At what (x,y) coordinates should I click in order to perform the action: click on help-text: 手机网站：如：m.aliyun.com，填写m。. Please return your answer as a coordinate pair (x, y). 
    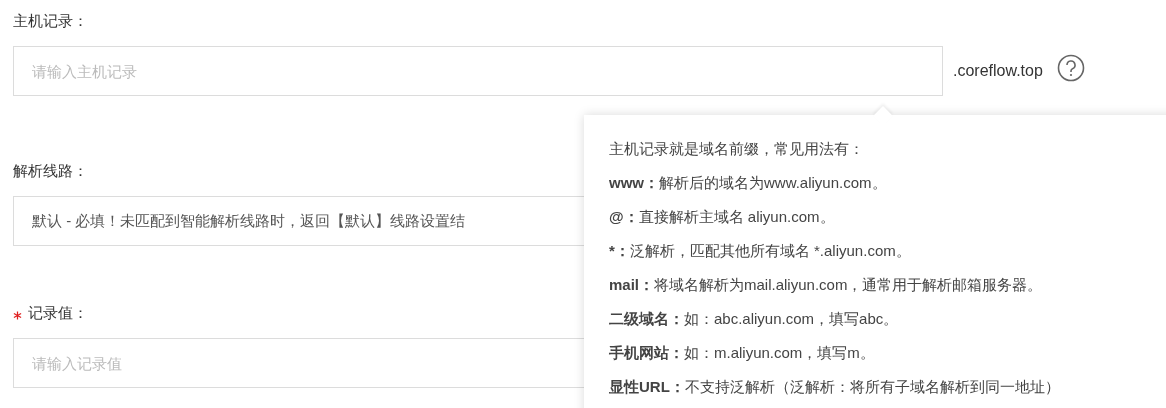
    Looking at the image, I should click on (742, 353).